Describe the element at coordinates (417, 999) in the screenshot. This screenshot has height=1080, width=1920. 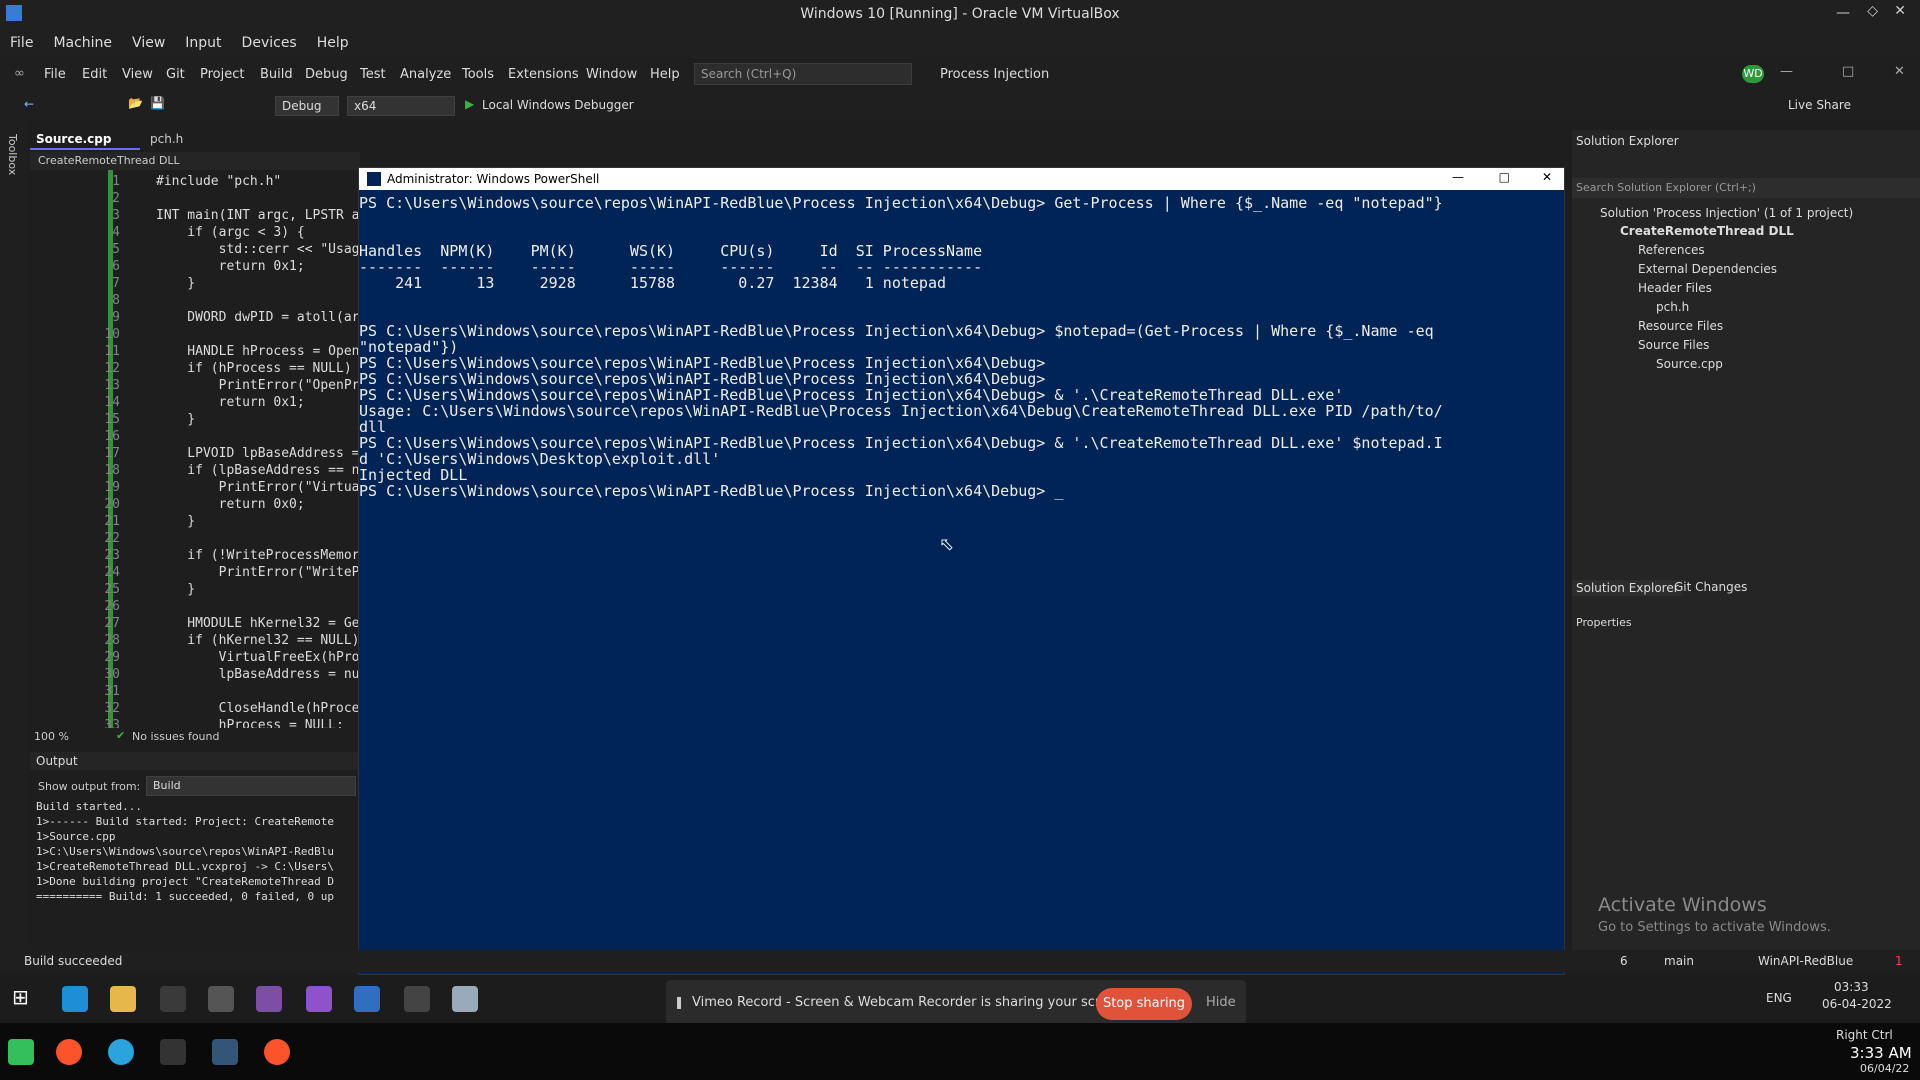
I see `security-icon` at that location.